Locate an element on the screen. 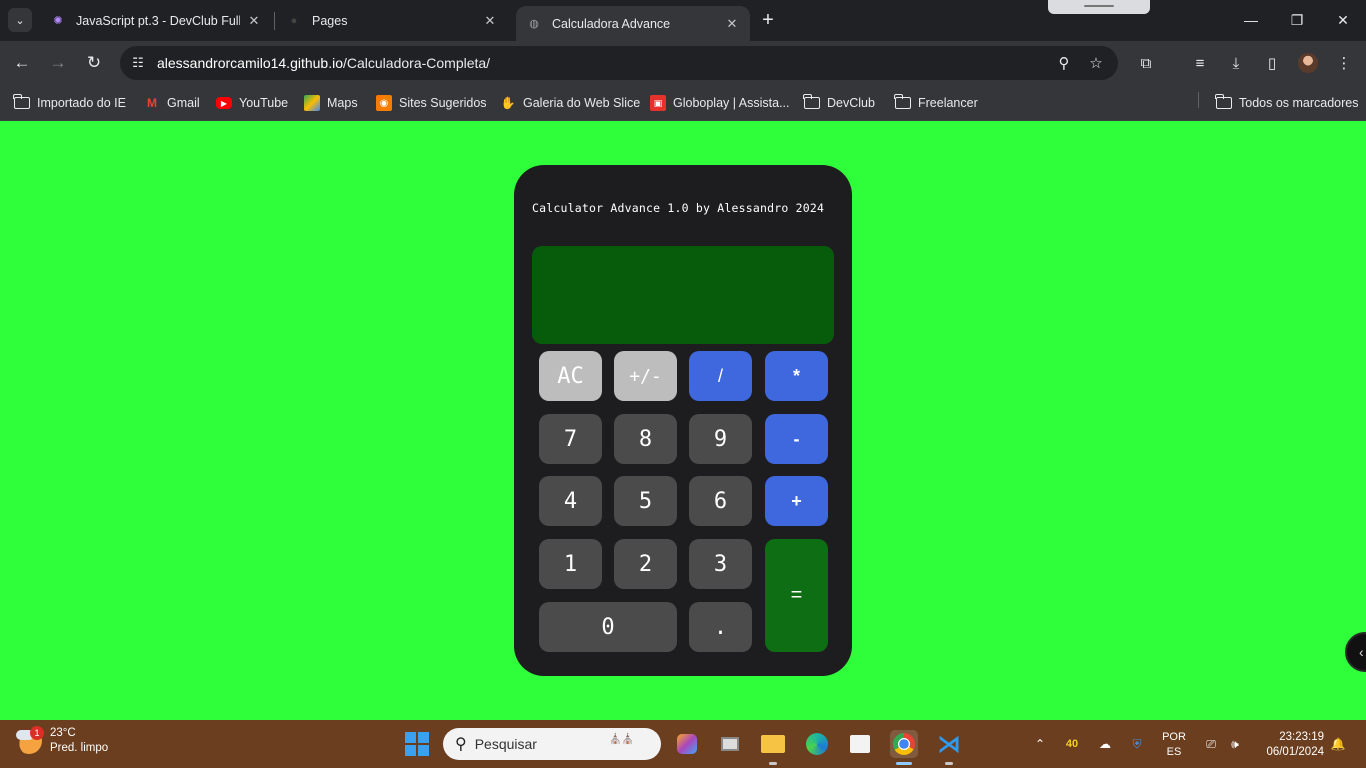  search-icon: ⚲ is located at coordinates (461, 744).